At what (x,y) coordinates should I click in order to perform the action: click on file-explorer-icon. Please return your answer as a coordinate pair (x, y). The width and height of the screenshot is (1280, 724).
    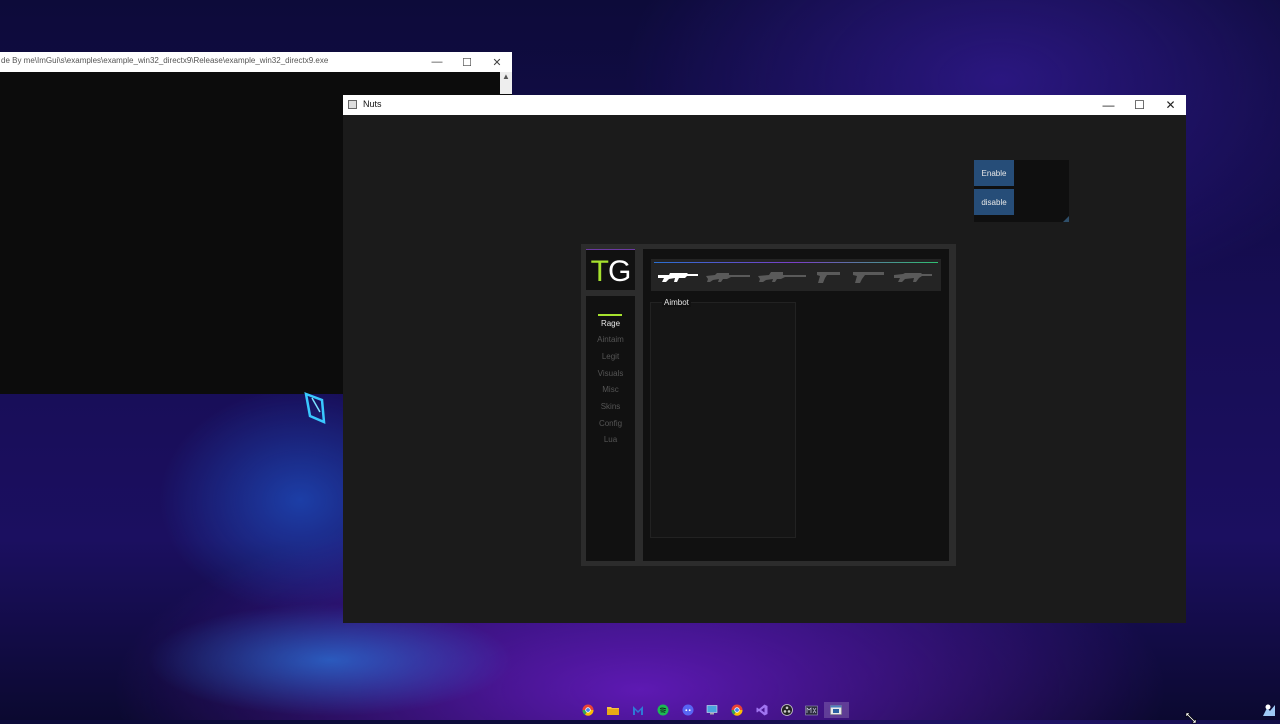
    Looking at the image, I should click on (613, 710).